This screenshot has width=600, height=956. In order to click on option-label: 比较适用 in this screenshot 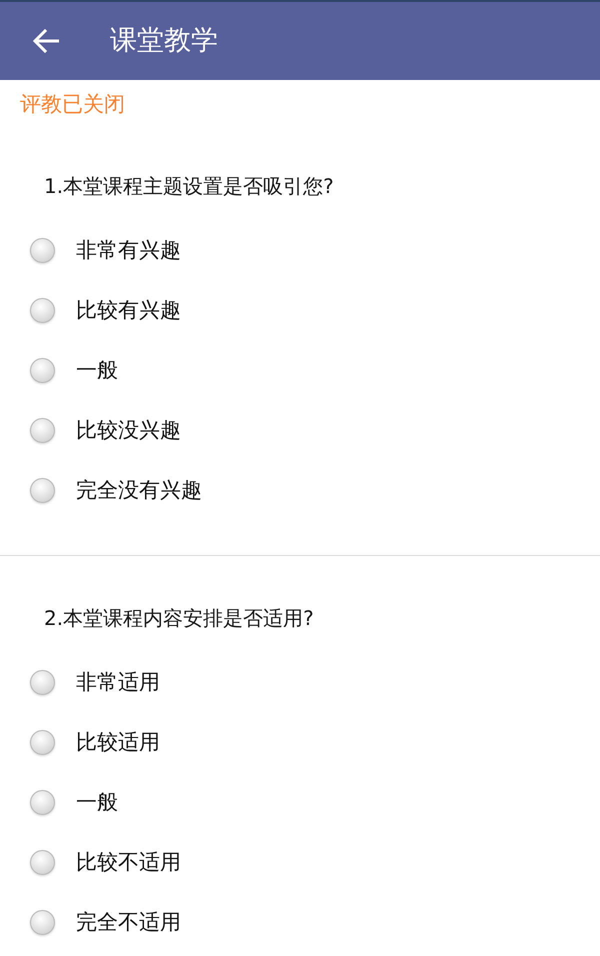, I will do `click(118, 742)`.